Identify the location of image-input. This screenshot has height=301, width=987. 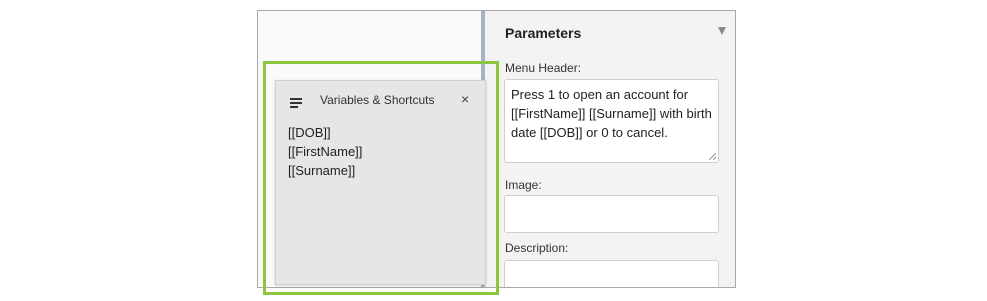
(611, 214).